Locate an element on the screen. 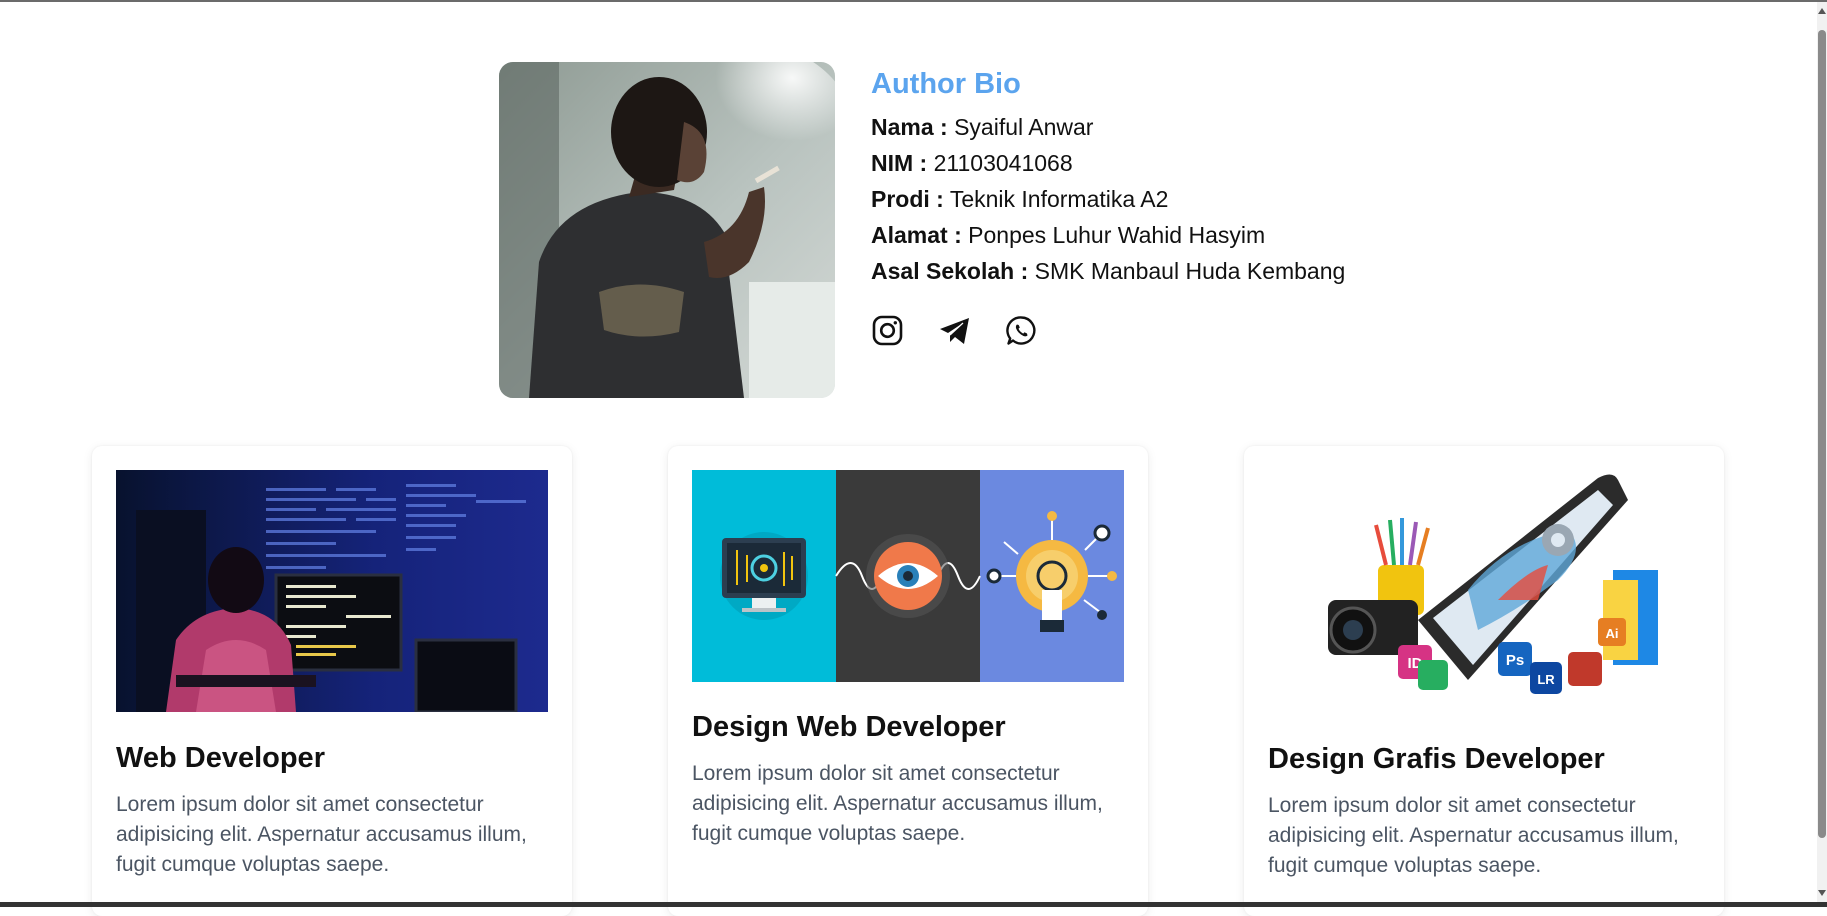 This screenshot has width=1827, height=916. card-title: Design Web Developer is located at coordinates (849, 727).